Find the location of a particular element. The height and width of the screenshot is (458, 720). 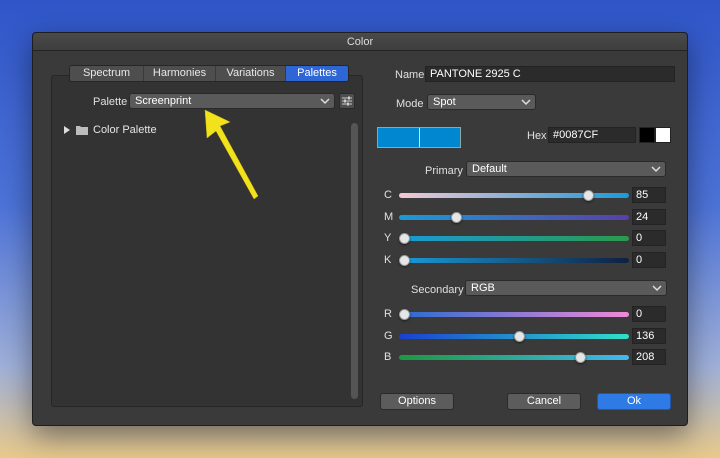

disclosure-triangle-icon is located at coordinates (67, 130).